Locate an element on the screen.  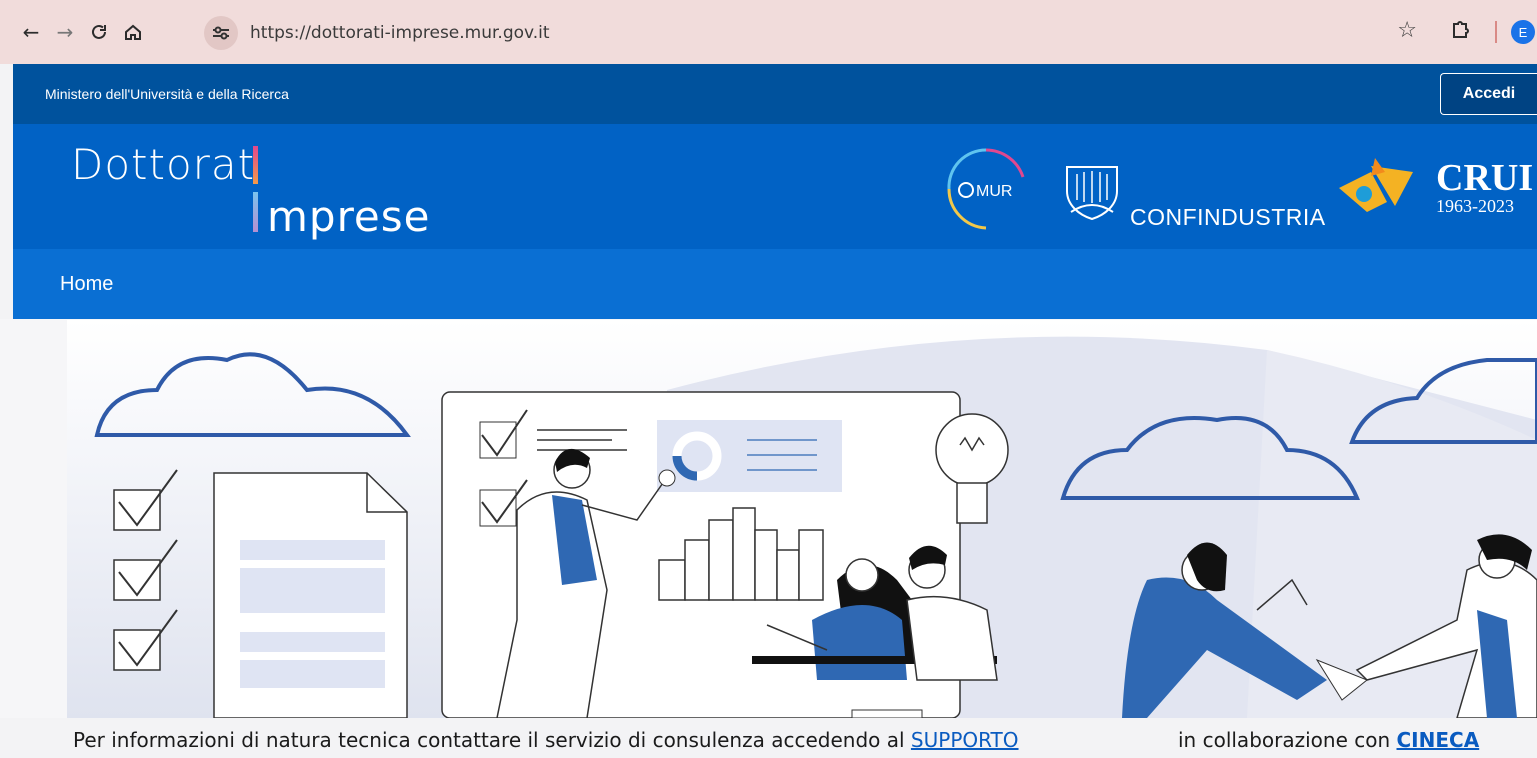
collaboration-text: in collaborazione con is located at coordinates (1287, 740).